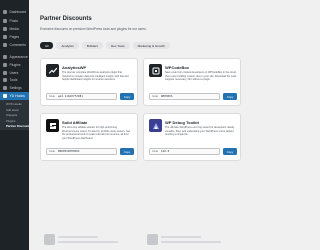 Image resolution: width=320 pixels, height=250 pixels. Describe the element at coordinates (14, 80) in the screenshot. I see `sidebar-item-tools: Tools` at that location.